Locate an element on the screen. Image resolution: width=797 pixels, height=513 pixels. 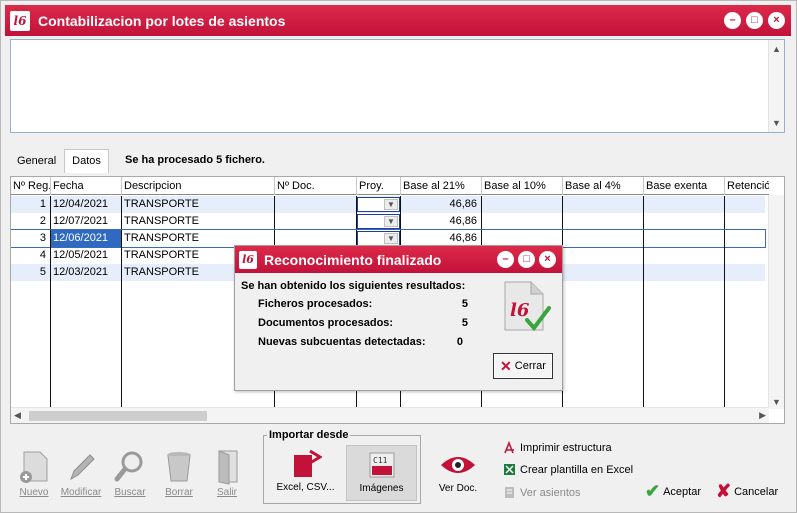
buscar-button: Buscar is located at coordinates (130, 475).